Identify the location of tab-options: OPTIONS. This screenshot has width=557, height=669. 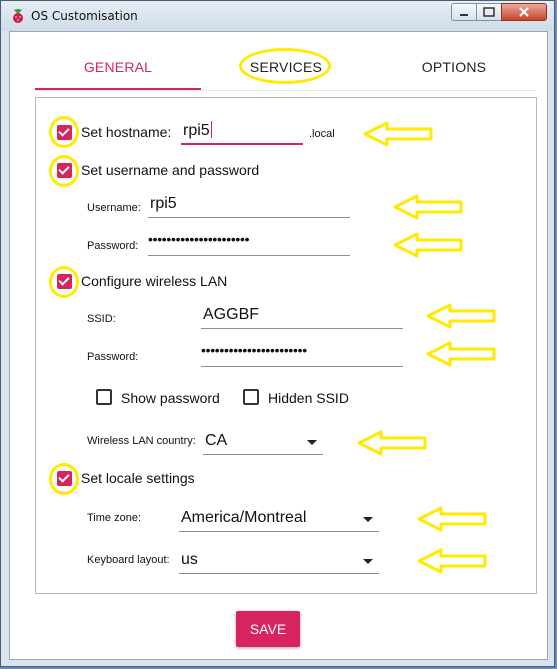
(454, 69).